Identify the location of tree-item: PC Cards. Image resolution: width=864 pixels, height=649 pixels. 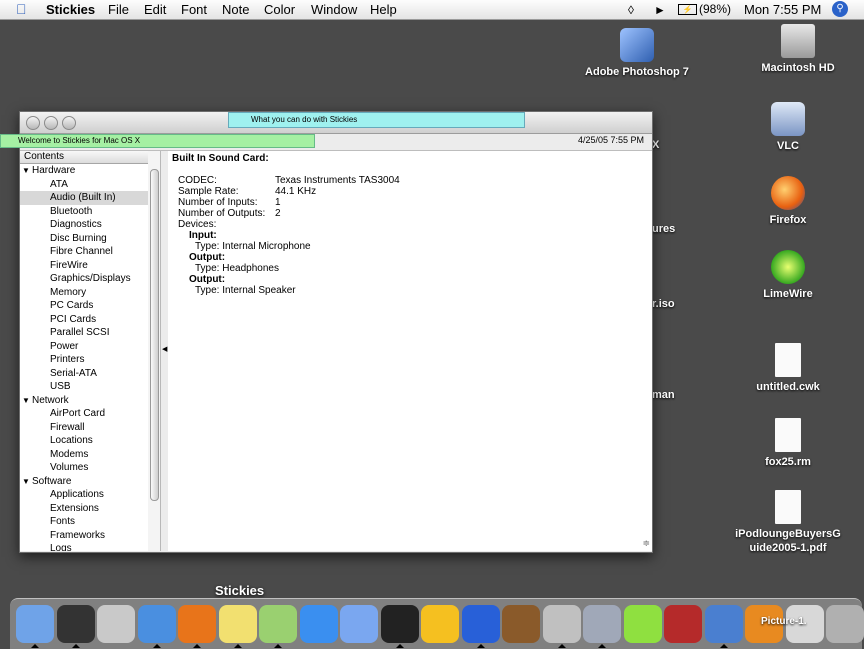
(84, 306).